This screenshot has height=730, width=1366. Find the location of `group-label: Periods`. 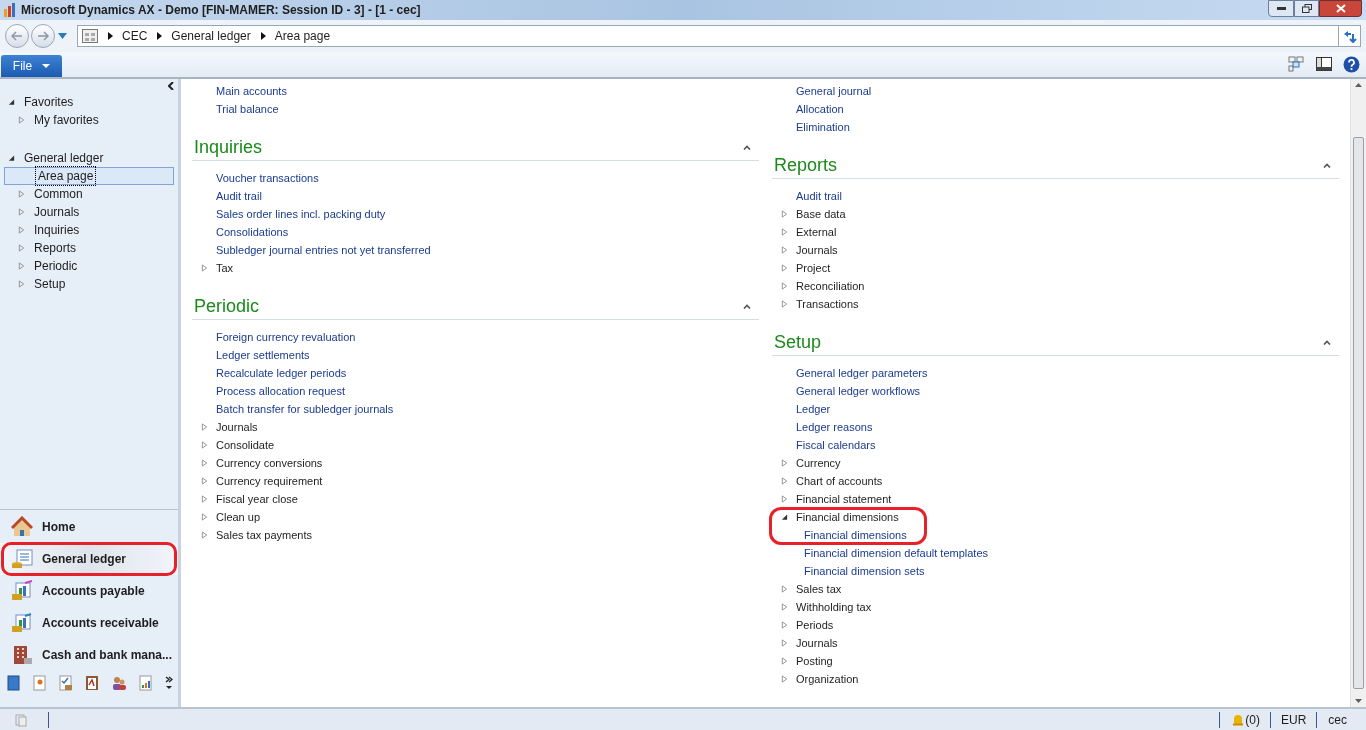

group-label: Periods is located at coordinates (815, 625).